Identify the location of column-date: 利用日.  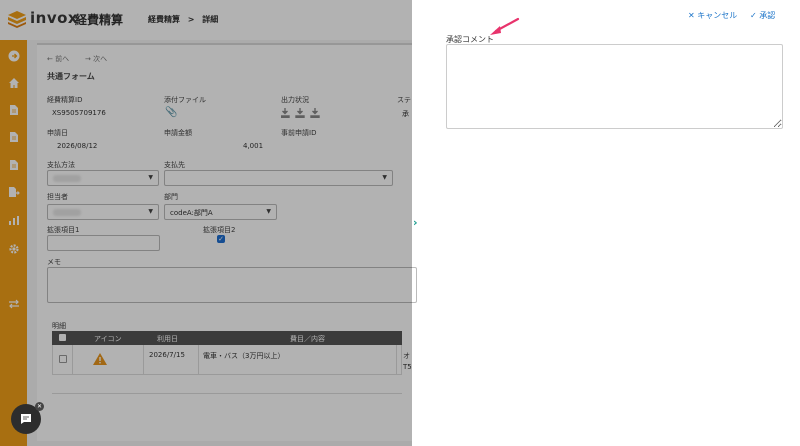
(167, 339).